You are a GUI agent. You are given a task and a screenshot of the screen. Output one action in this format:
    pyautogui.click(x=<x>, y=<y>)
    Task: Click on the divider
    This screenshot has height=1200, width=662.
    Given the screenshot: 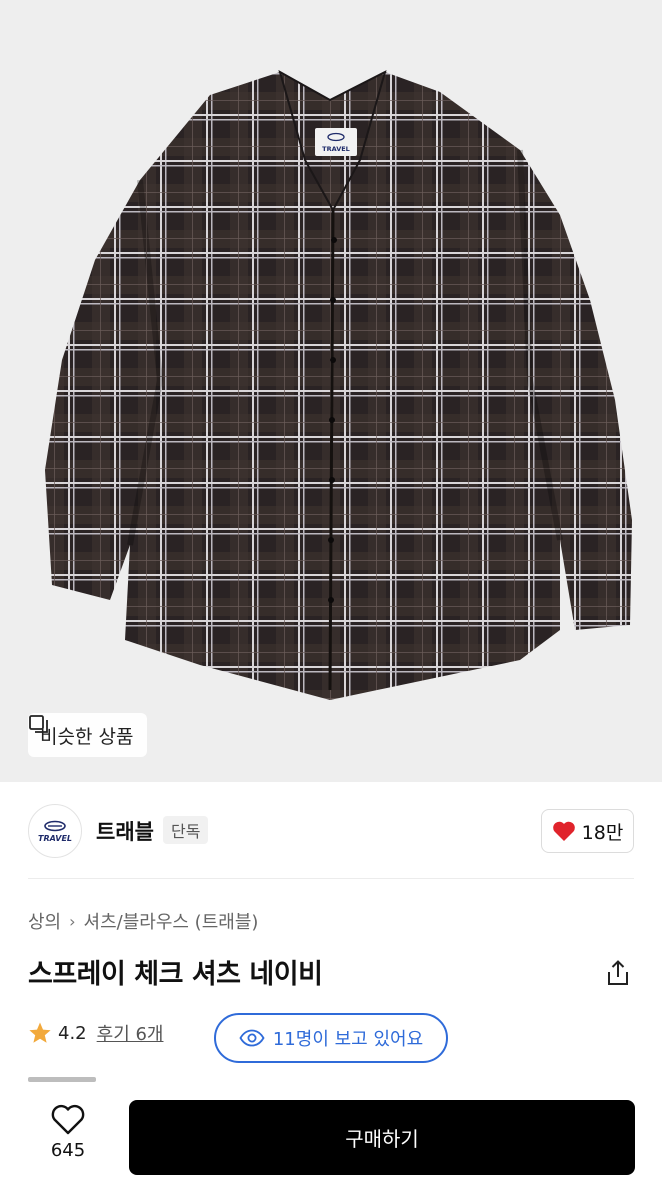 What is the action you would take?
    pyautogui.click(x=331, y=878)
    